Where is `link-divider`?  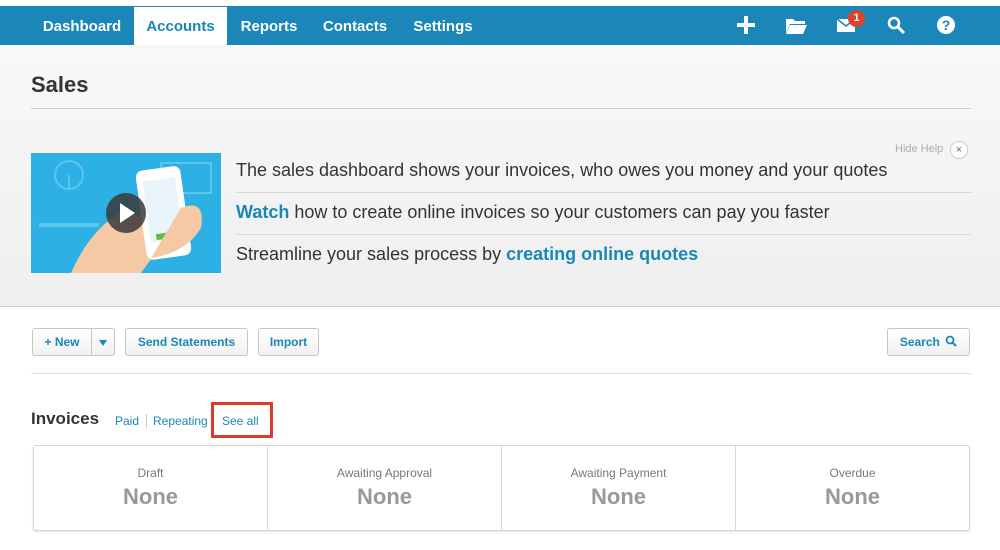
link-divider is located at coordinates (146, 421).